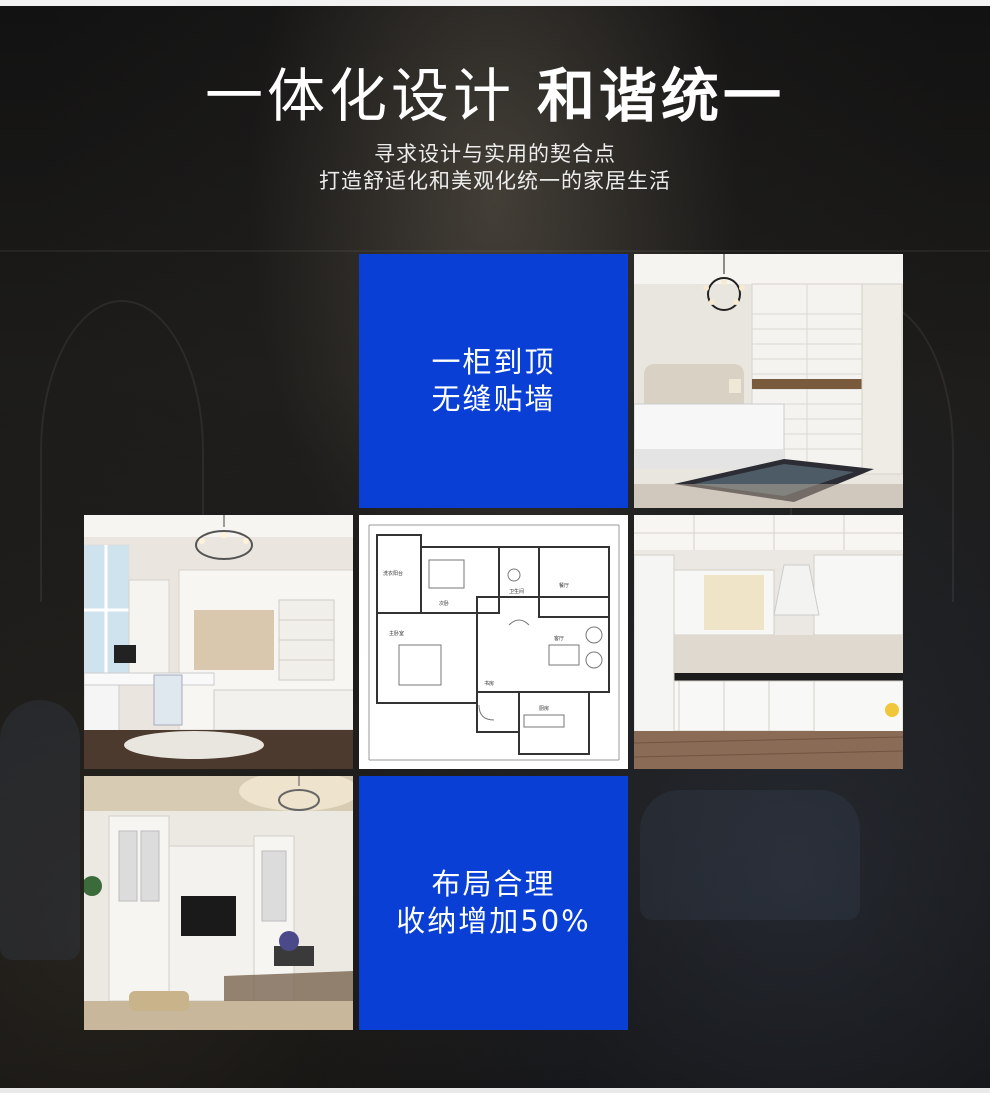 The image size is (990, 1093). What do you see at coordinates (495, 181) in the screenshot?
I see `subtitle-line2: 打造舒适化和美观化统一的家居生活` at bounding box center [495, 181].